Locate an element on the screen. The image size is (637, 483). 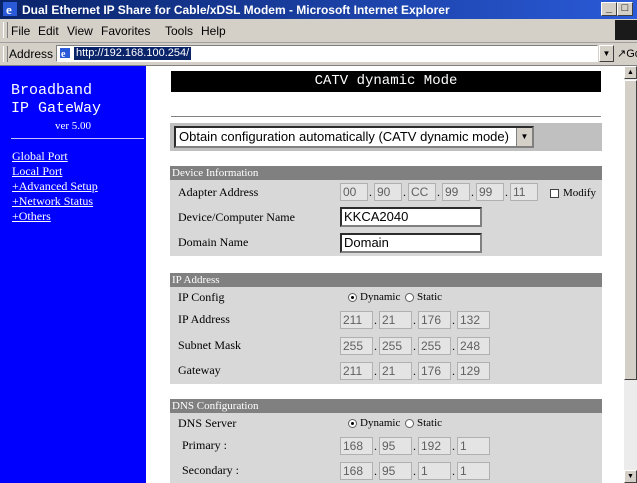
ip-octet-2: 21 is located at coordinates (395, 320).